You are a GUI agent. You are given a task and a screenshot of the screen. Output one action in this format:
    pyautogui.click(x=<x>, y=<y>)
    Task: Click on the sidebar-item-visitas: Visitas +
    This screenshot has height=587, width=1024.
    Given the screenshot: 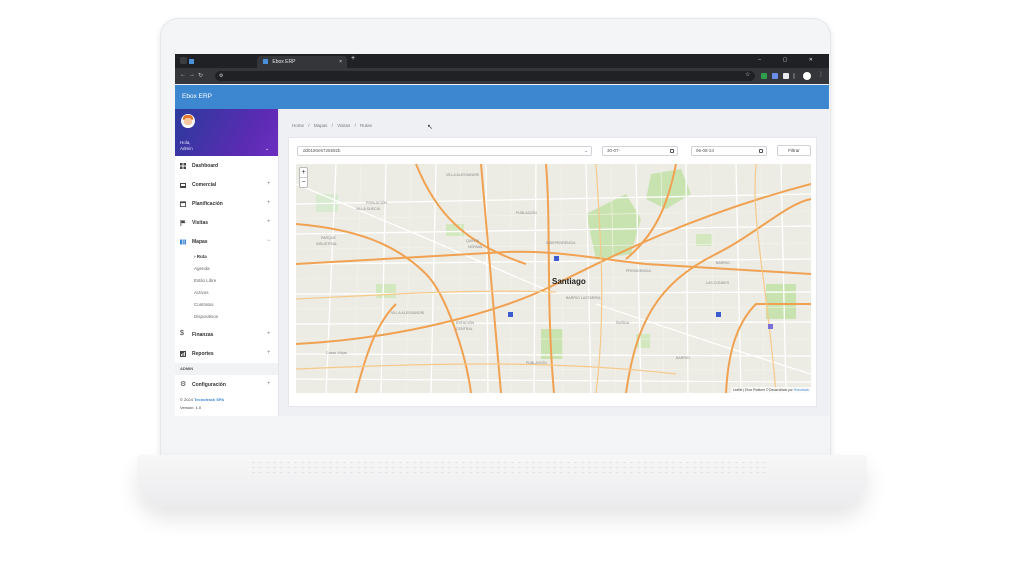 What is the action you would take?
    pyautogui.click(x=226, y=223)
    